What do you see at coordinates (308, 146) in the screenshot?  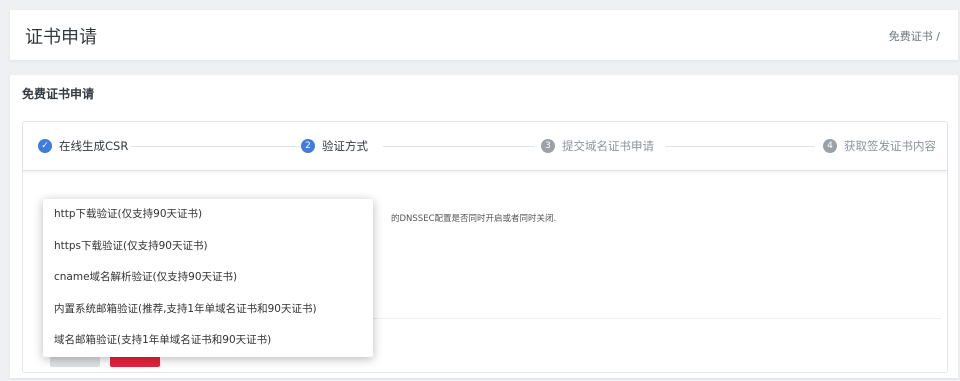 I see `step-number-icon: 2` at bounding box center [308, 146].